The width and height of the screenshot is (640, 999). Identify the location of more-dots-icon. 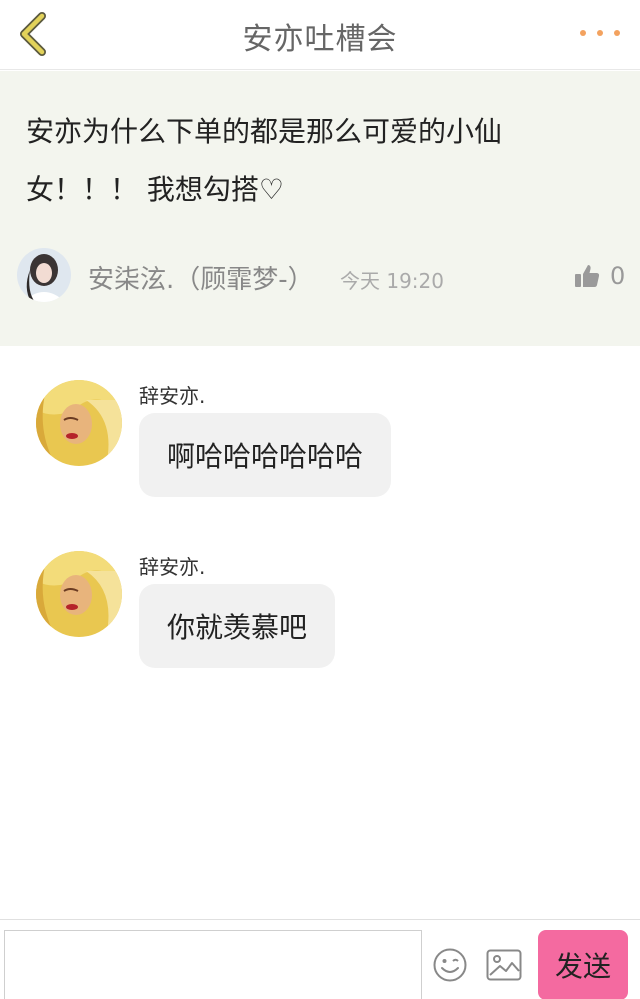
(583, 33).